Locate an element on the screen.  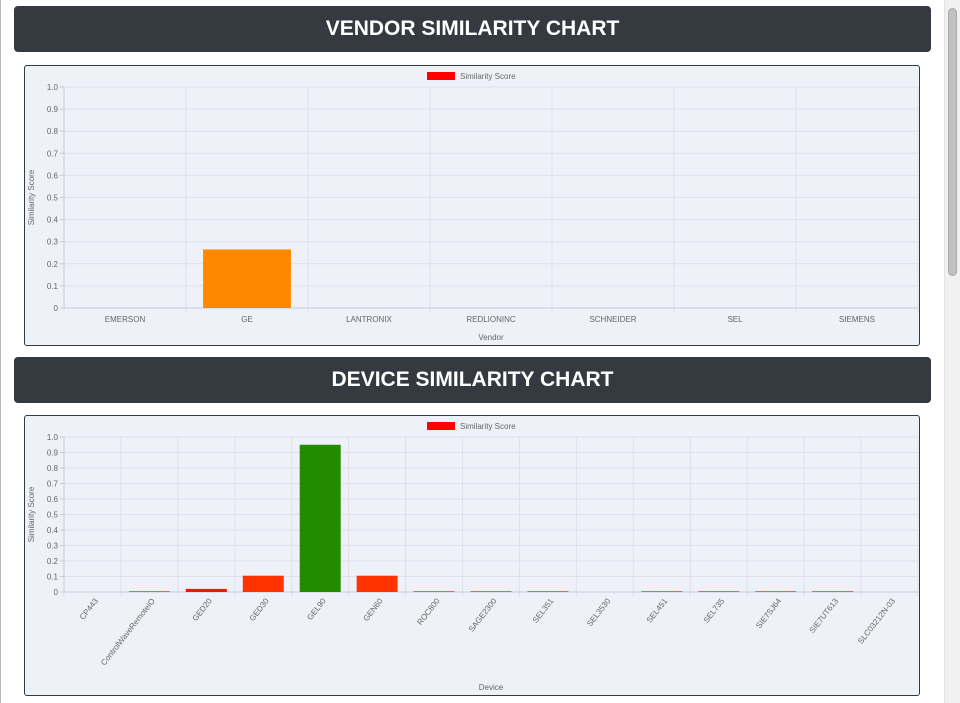
x-tick-label: SEL451 is located at coordinates (657, 610).